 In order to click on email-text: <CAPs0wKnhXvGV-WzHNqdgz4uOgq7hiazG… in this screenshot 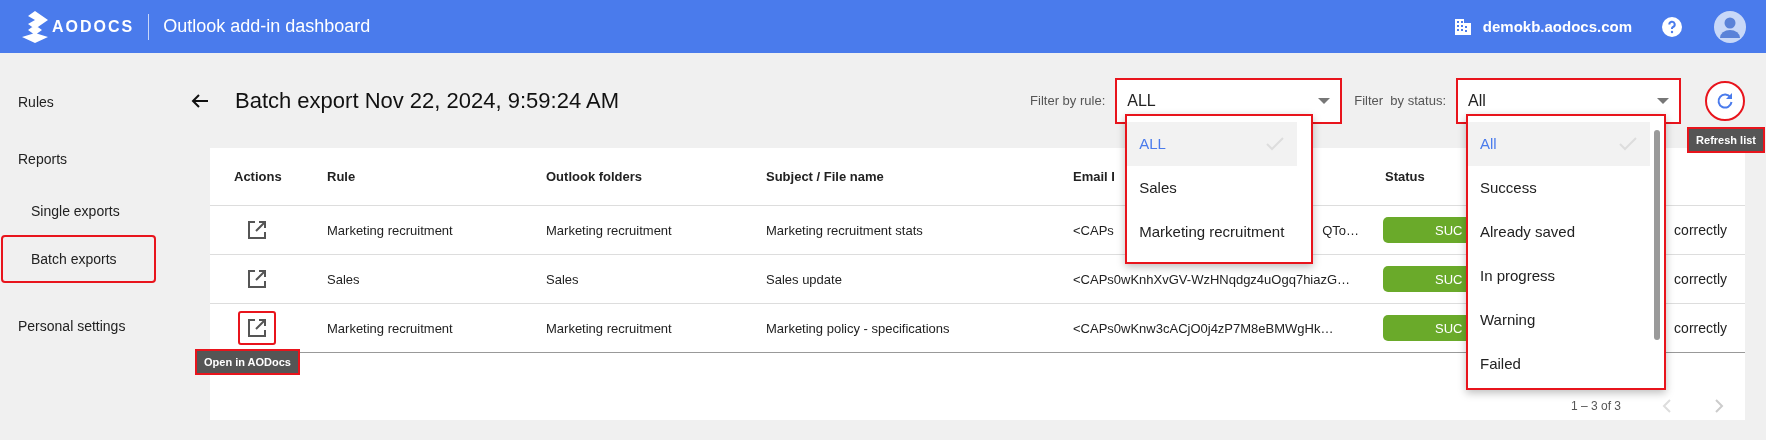, I will do `click(1212, 279)`.